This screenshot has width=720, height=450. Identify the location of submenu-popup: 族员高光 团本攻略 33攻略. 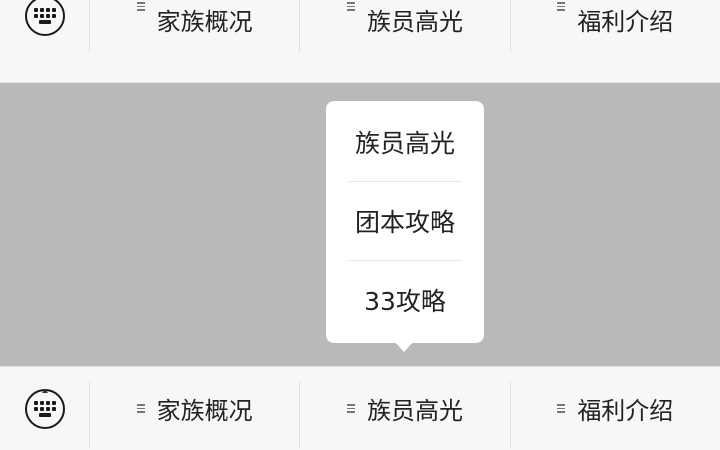
(405, 222).